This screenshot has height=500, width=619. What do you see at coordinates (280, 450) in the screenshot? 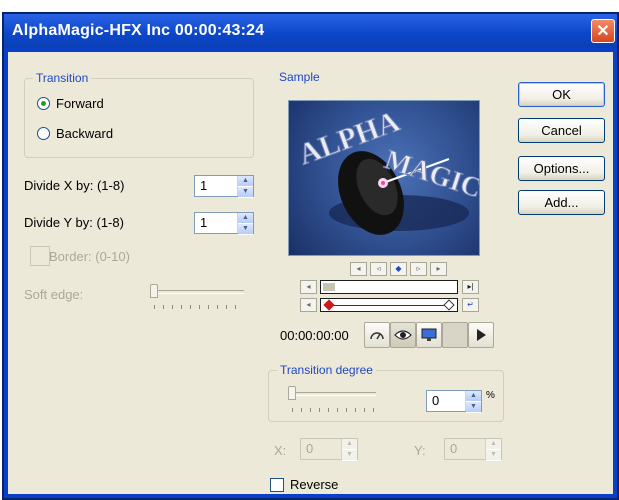
I see `x-label: X:` at bounding box center [280, 450].